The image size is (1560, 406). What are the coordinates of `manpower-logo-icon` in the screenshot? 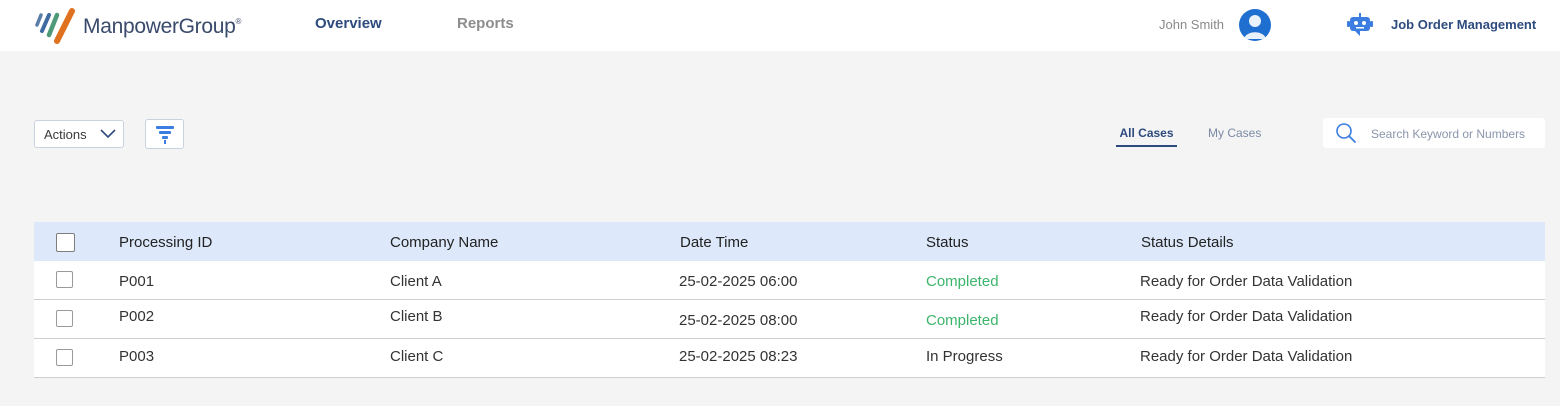 It's located at (56, 26).